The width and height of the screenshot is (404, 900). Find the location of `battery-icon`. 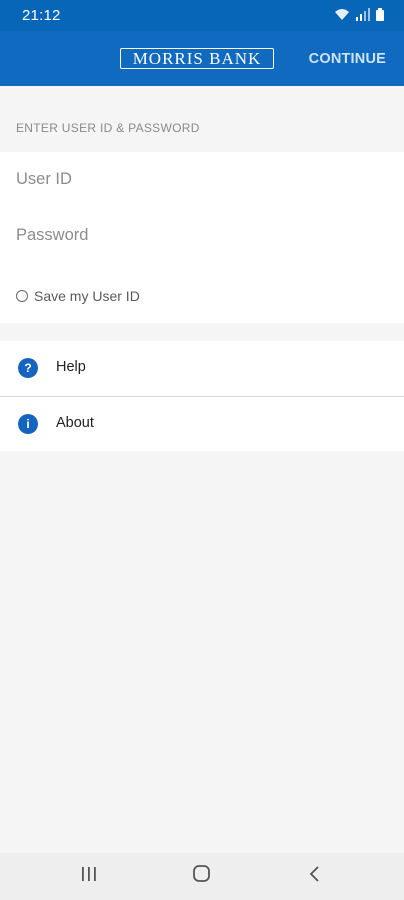

battery-icon is located at coordinates (380, 17).